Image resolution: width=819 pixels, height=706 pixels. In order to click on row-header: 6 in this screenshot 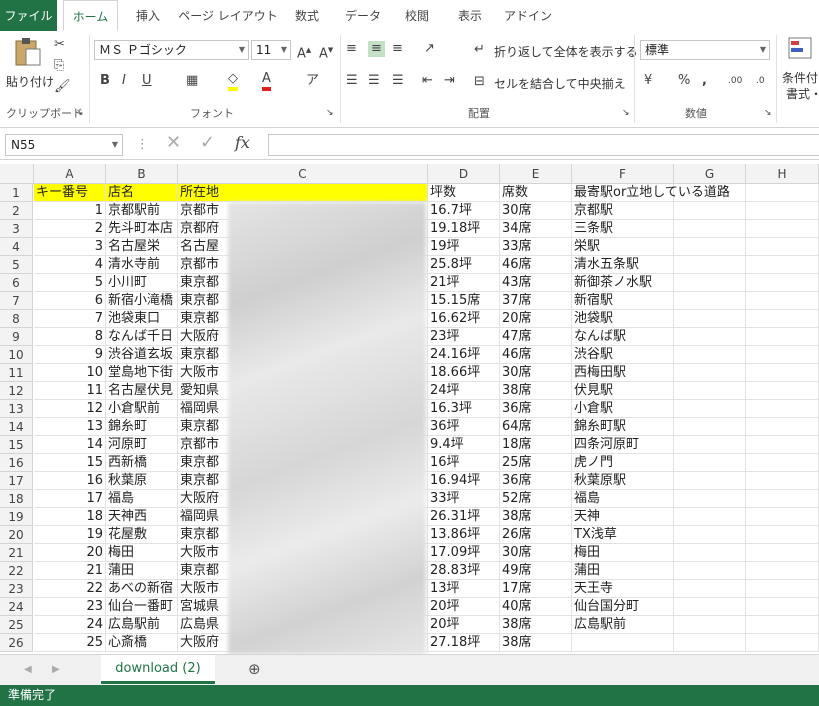, I will do `click(16, 283)`.